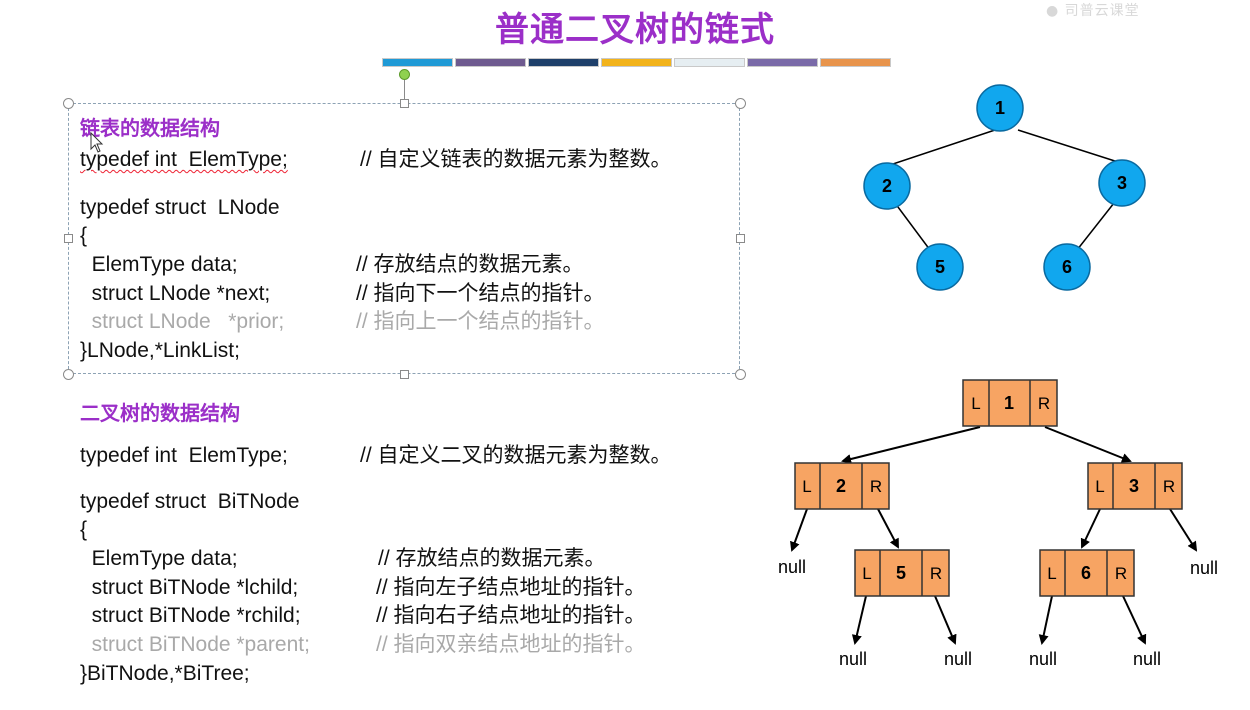  Describe the element at coordinates (68, 238) in the screenshot. I see `resize-handle-left` at that location.